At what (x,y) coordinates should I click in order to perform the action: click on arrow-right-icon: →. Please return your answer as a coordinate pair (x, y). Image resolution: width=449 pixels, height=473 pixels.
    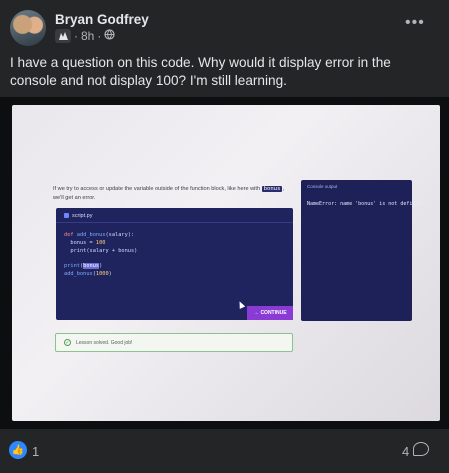
    Looking at the image, I should click on (256, 313).